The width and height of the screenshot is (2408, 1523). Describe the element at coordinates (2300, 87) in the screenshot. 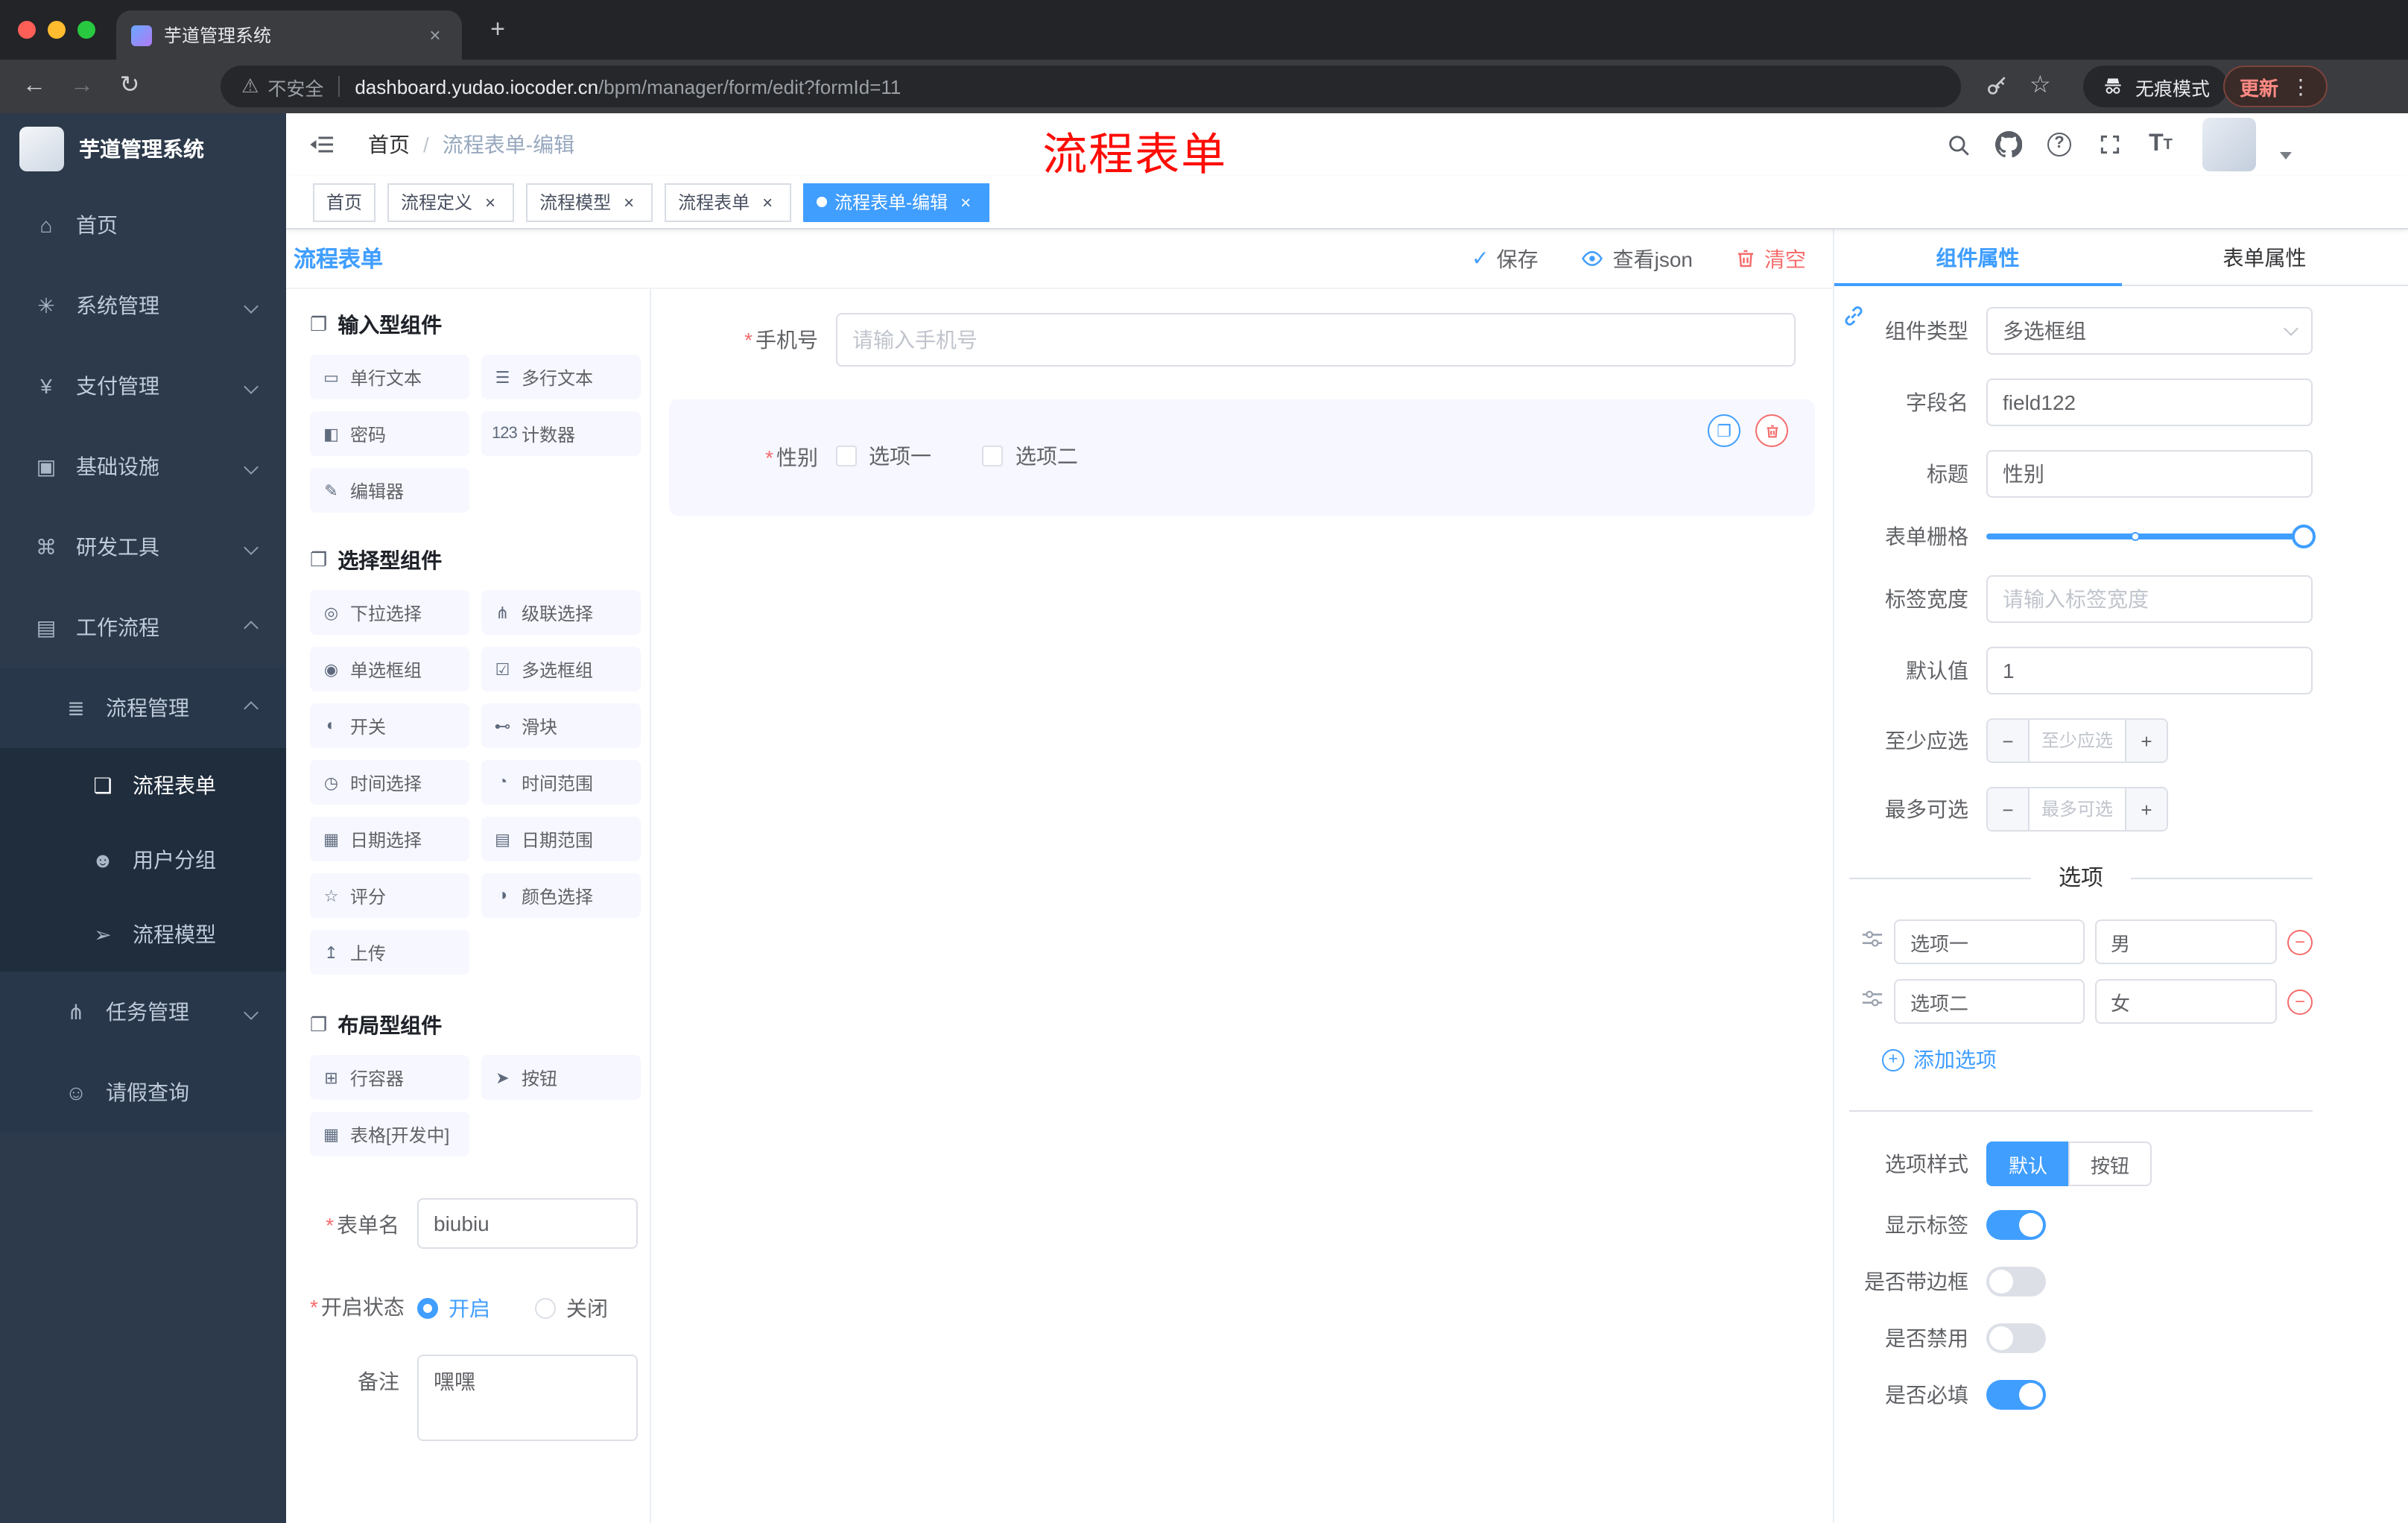

I see `browser-menu-icon: ⋮` at that location.